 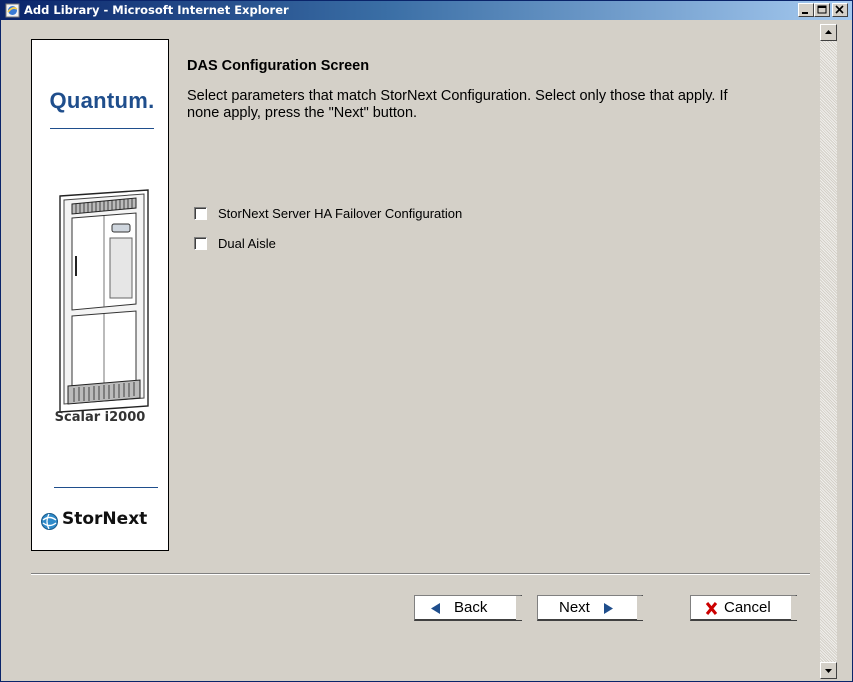 I want to click on close-icon, so click(x=839, y=9).